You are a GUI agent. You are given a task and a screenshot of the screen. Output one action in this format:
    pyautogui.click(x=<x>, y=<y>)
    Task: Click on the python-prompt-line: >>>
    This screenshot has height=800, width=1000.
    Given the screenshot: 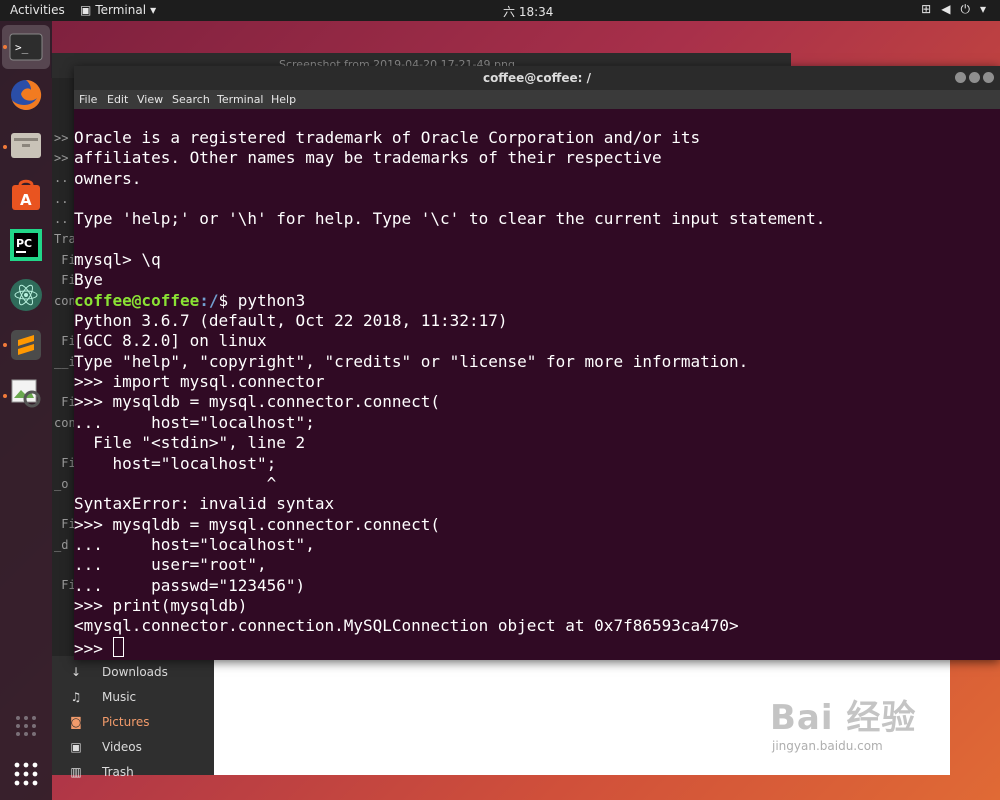 What is the action you would take?
    pyautogui.click(x=537, y=647)
    